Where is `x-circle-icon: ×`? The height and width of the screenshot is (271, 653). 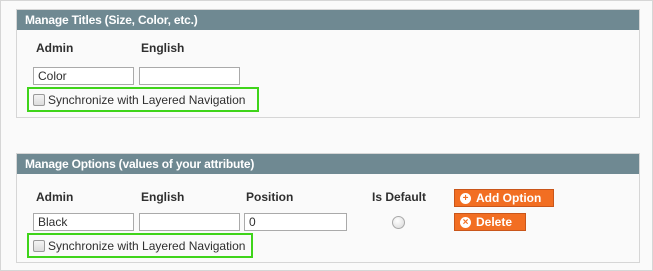 x-circle-icon: × is located at coordinates (465, 222).